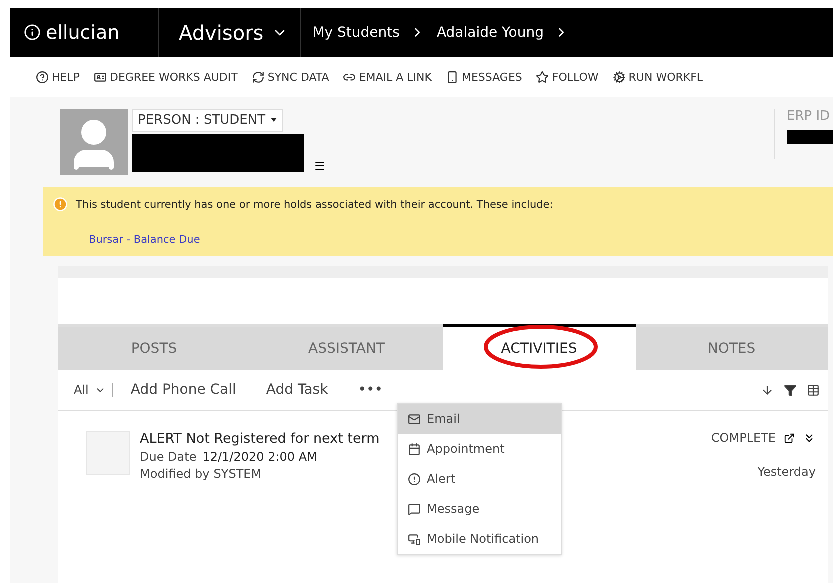  Describe the element at coordinates (790, 390) in the screenshot. I see `filter-icon` at that location.